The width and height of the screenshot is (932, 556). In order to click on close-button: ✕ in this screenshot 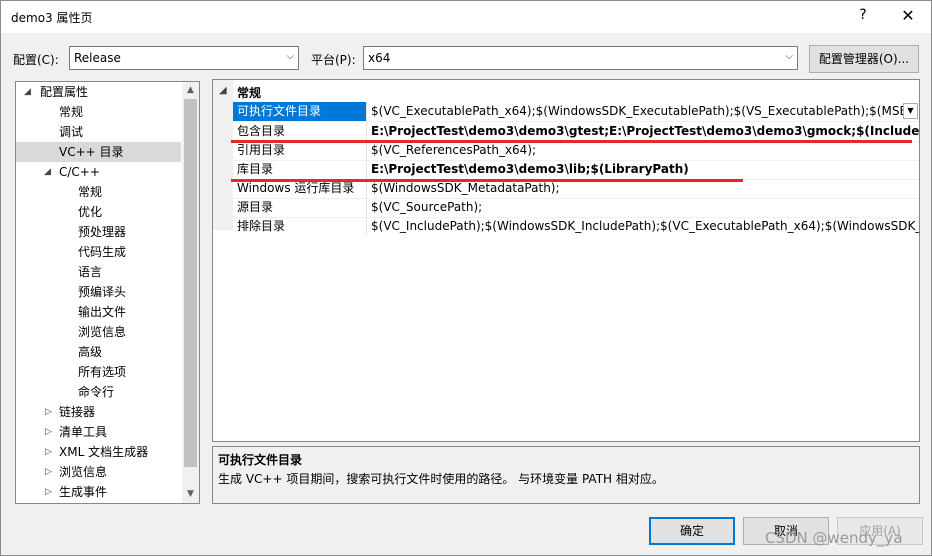, I will do `click(908, 16)`.